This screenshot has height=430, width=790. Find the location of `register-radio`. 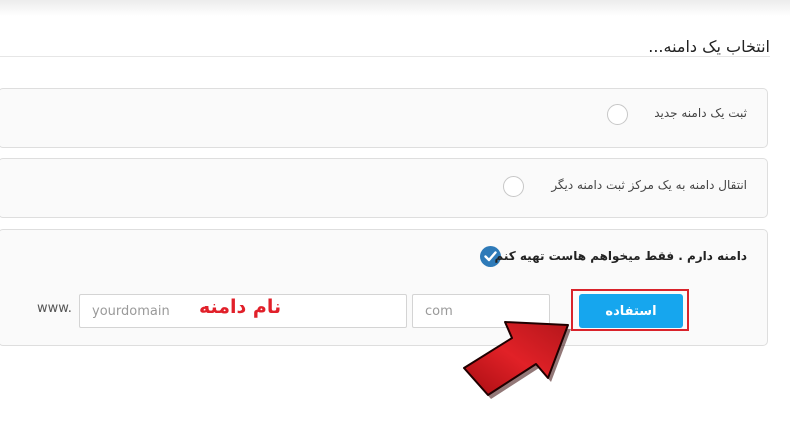

register-radio is located at coordinates (617, 114).